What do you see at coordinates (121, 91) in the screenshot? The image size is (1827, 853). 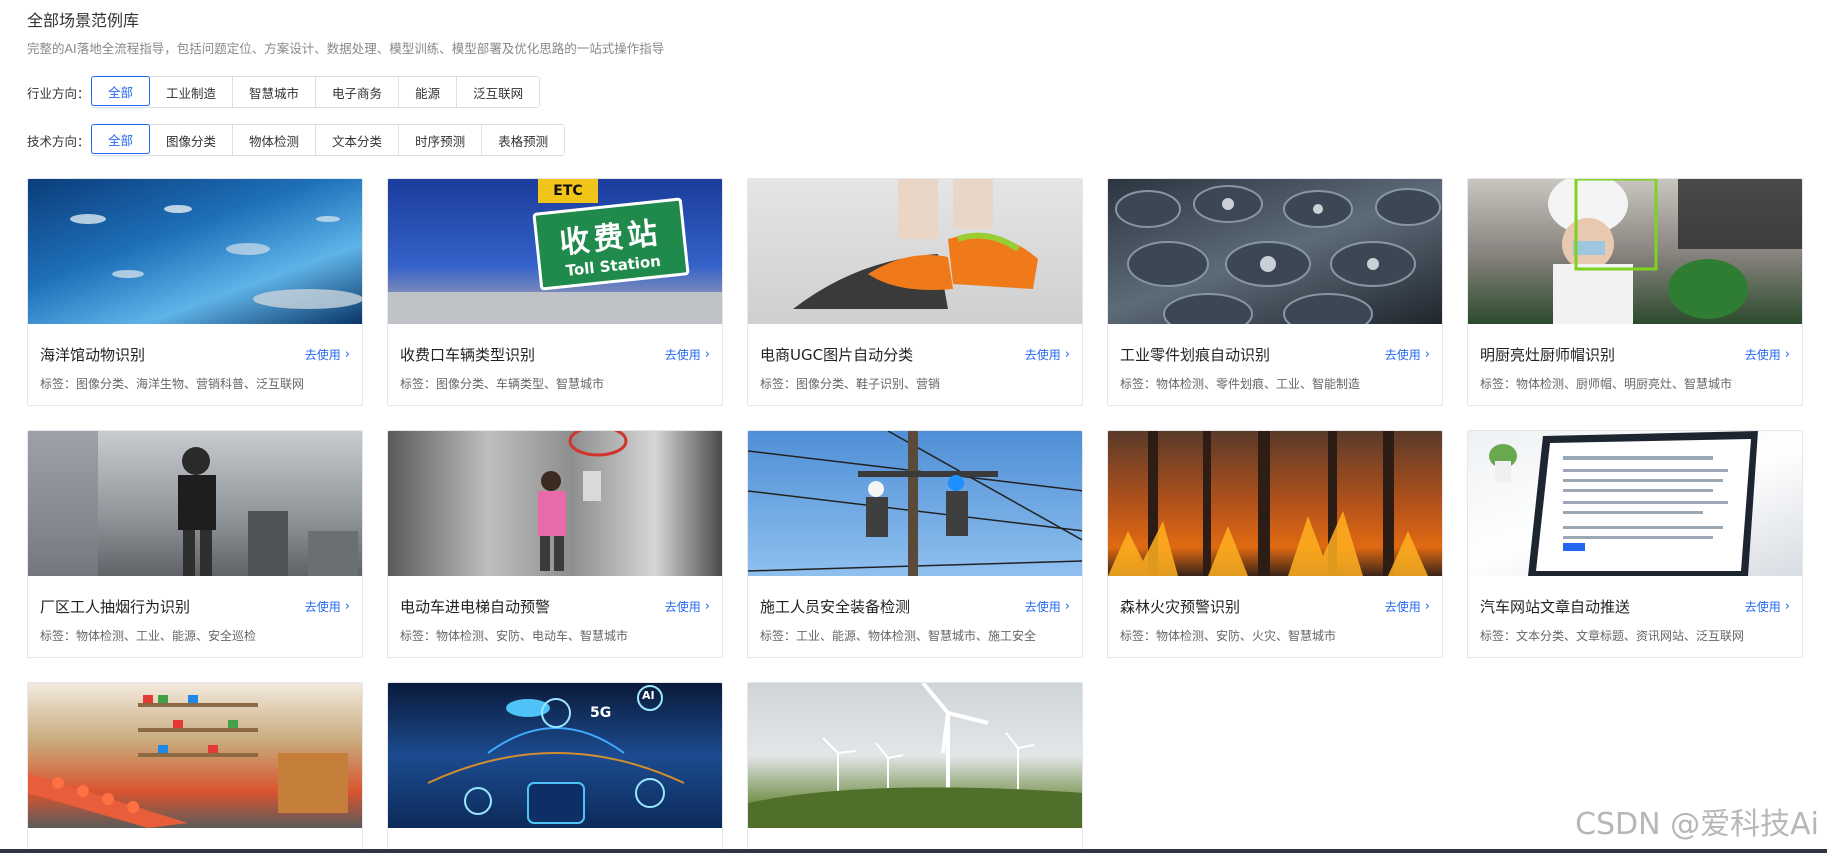 I see `industry-option-all: 全部` at bounding box center [121, 91].